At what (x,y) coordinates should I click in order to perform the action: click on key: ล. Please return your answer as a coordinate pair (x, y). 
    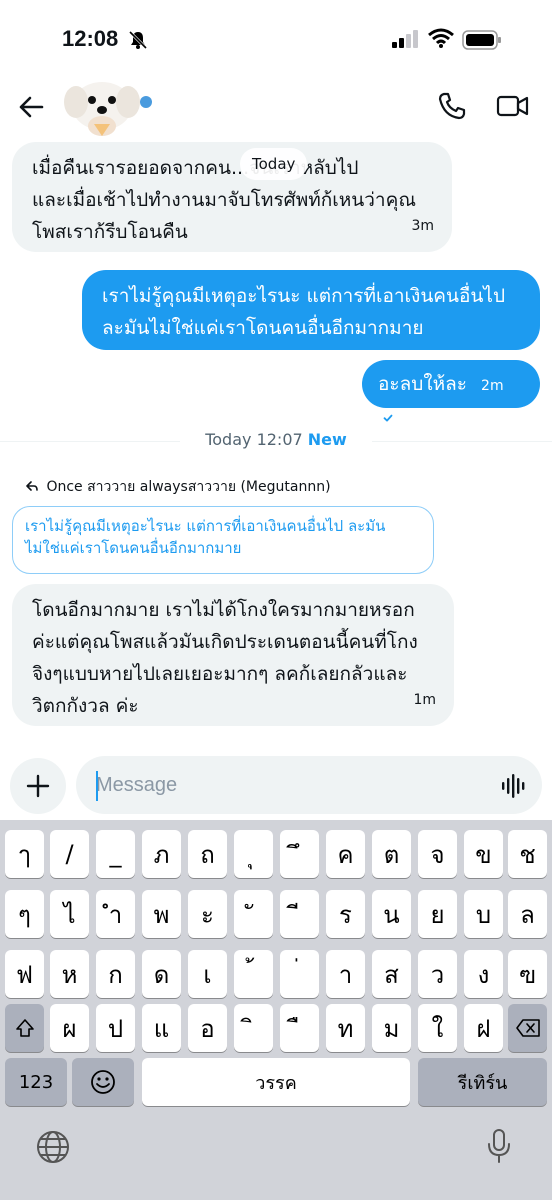
    Looking at the image, I should click on (527, 914).